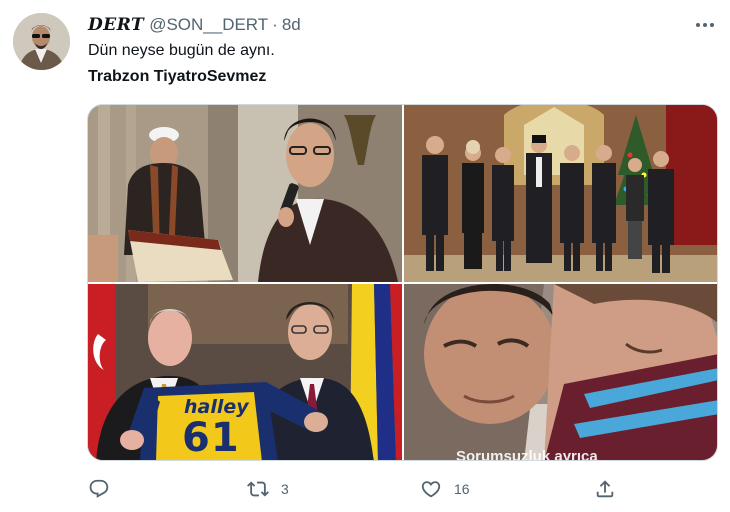 This screenshot has width=730, height=512. What do you see at coordinates (258, 489) in the screenshot?
I see `retweet-icon` at bounding box center [258, 489].